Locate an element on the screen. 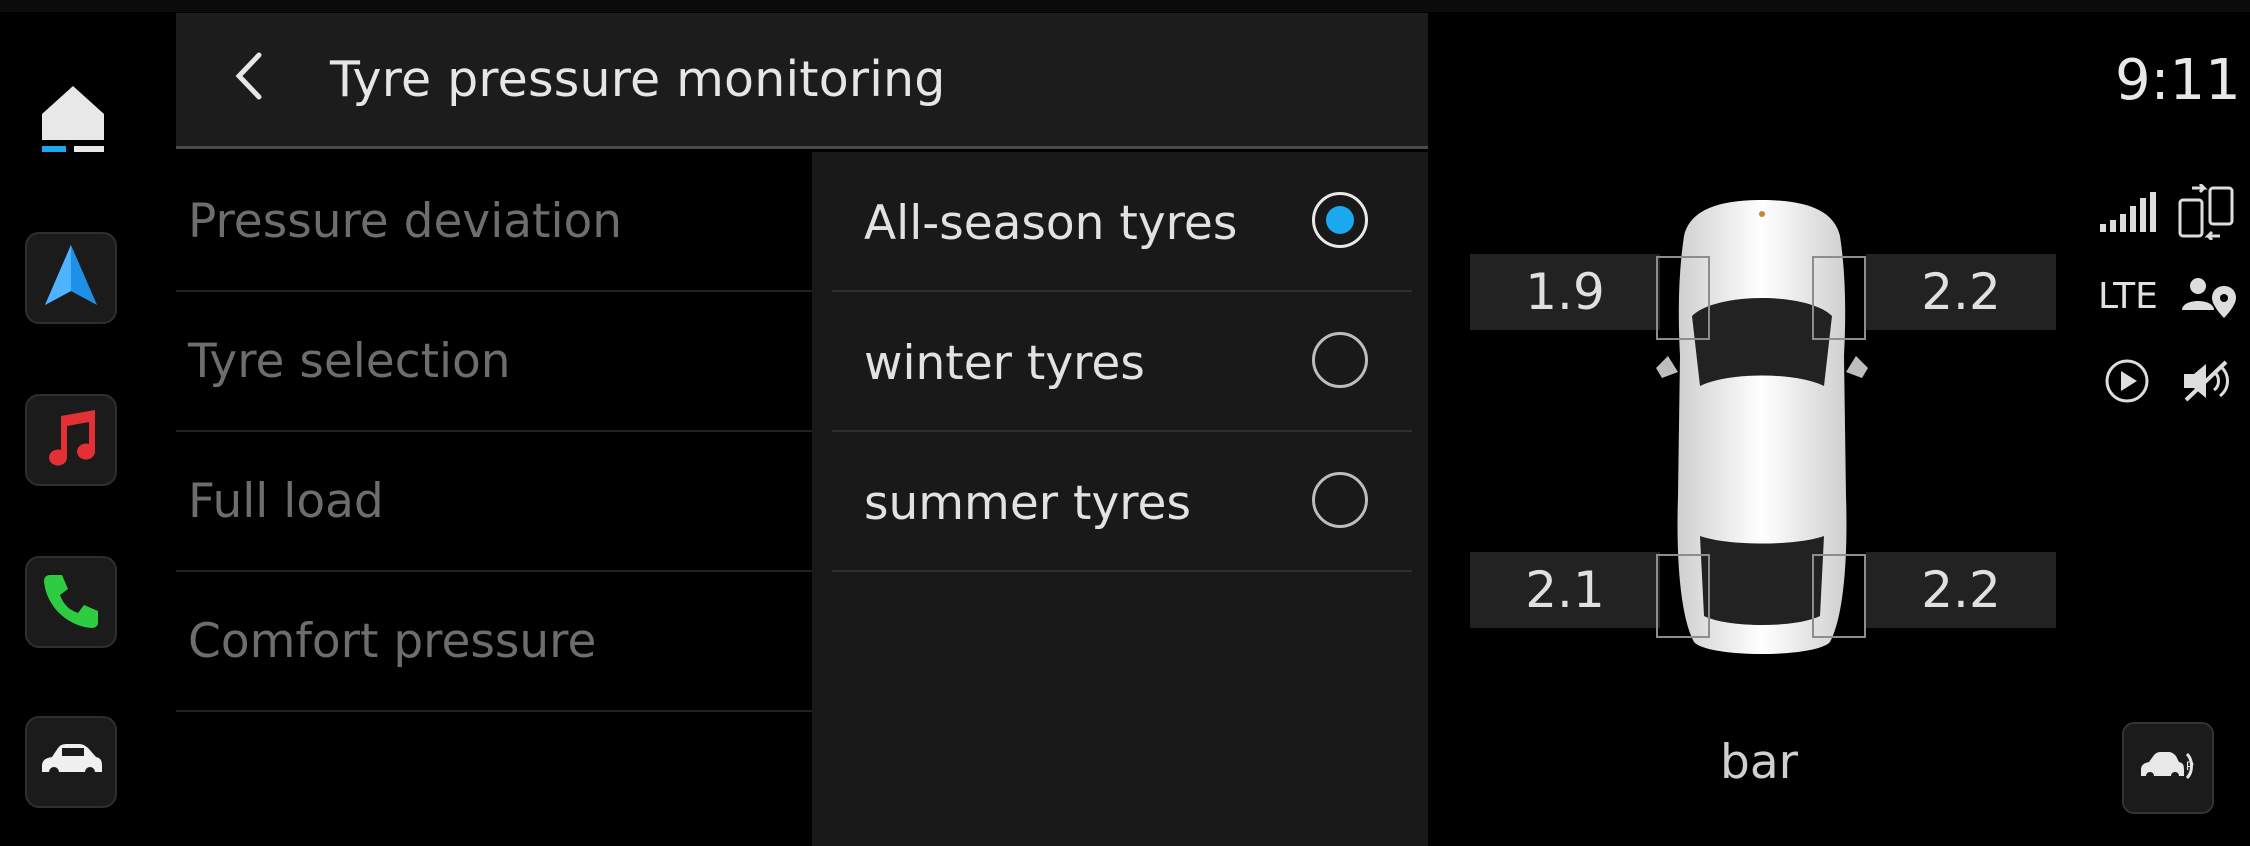  phone-connection-icon is located at coordinates (2206, 213).